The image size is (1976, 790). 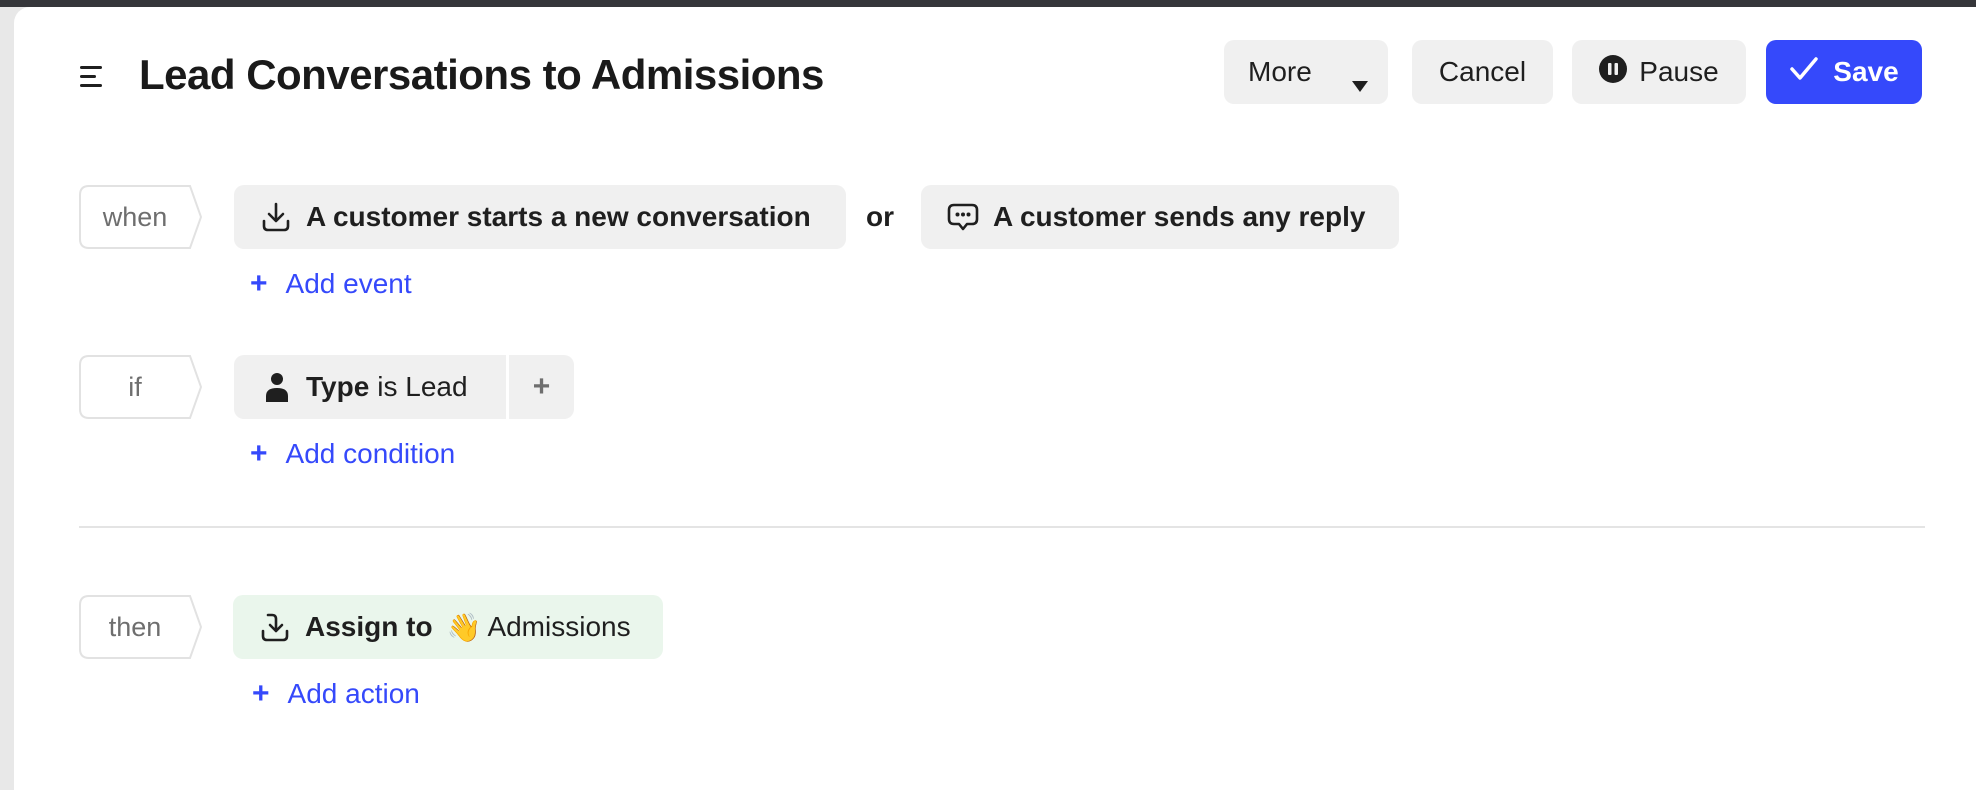 I want to click on add-condition-link: + Add condition, so click(x=352, y=454).